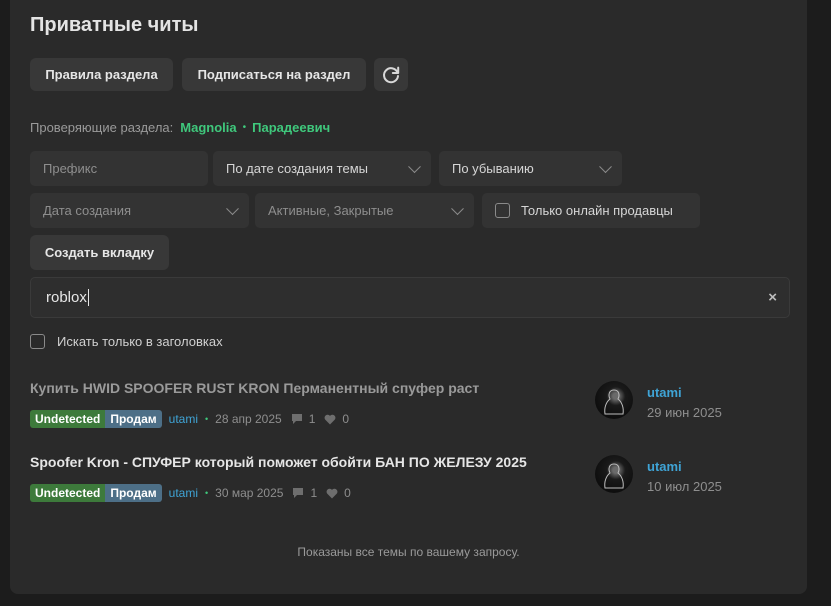 This screenshot has height=606, width=831. What do you see at coordinates (772, 297) in the screenshot?
I see `clear-search-icon: ×` at bounding box center [772, 297].